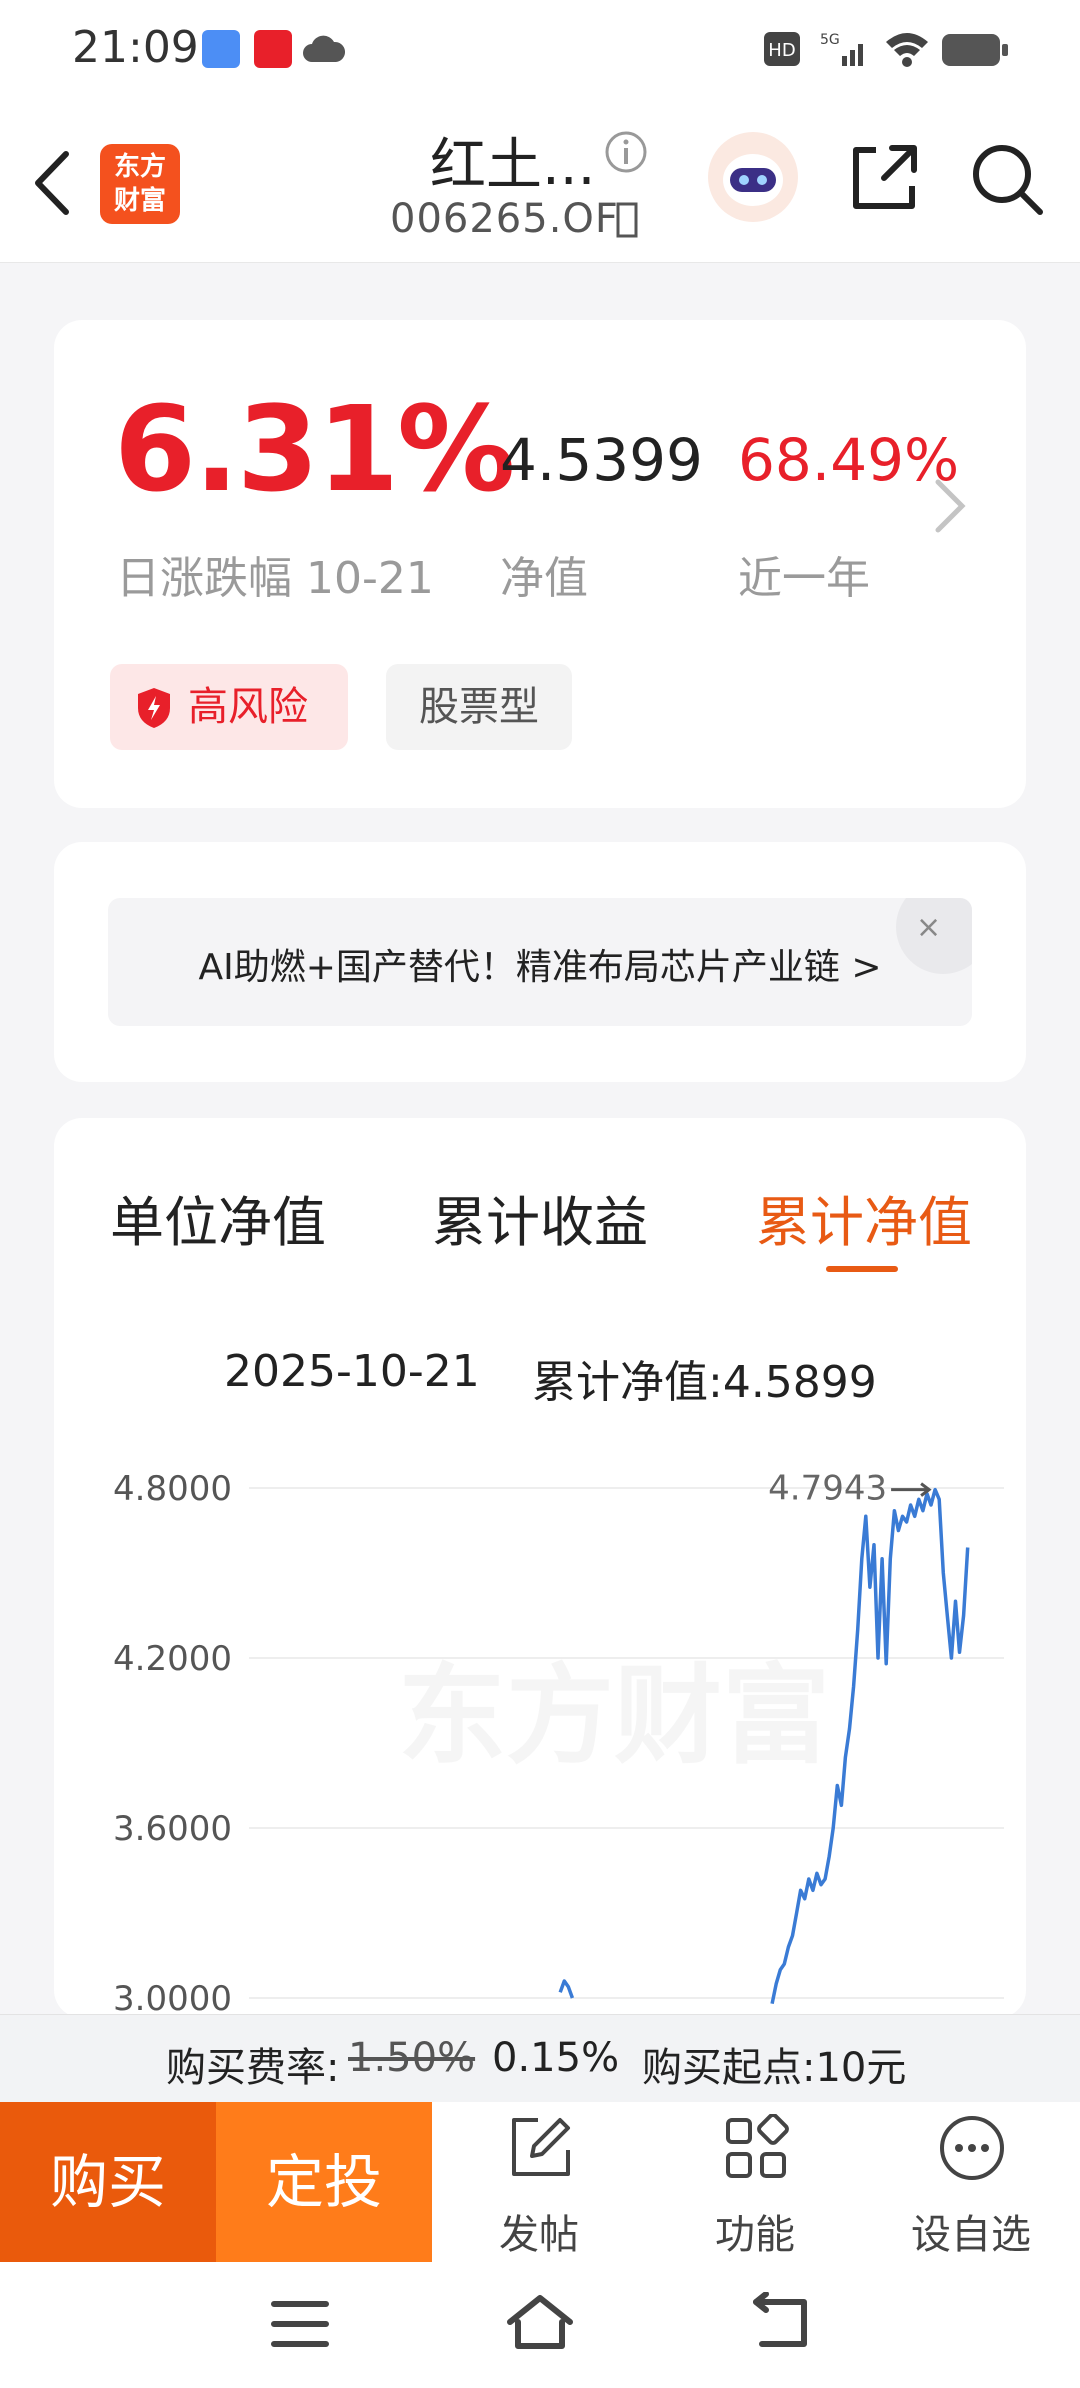  I want to click on promo-text: AI助燃+国产替代！精准布局芯片产业链 >, so click(540, 967).